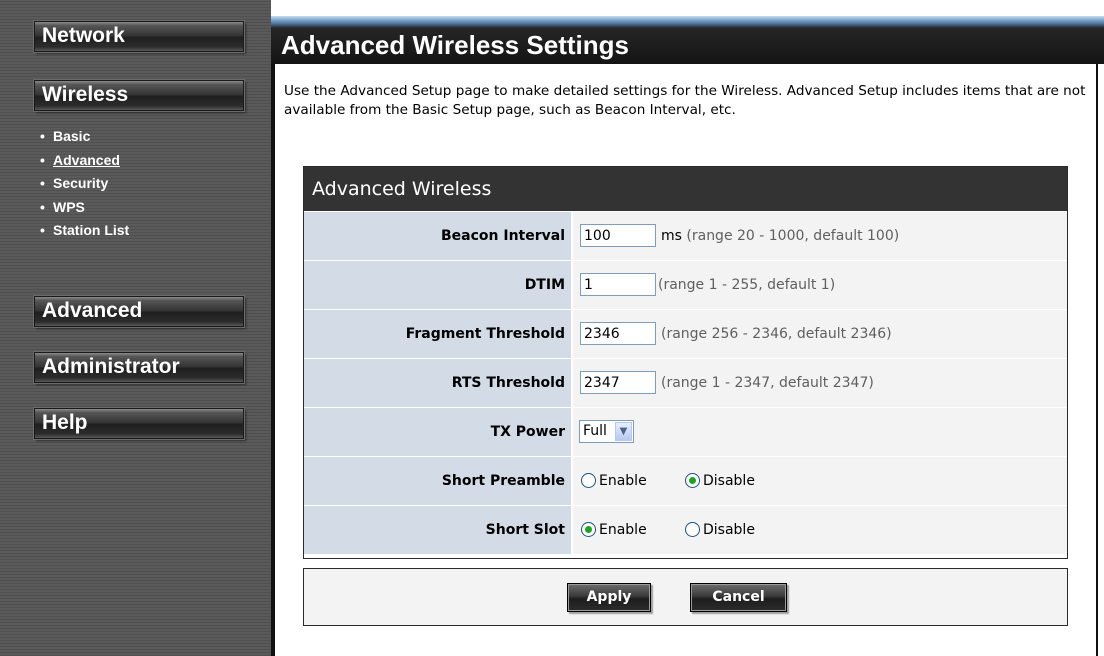 The image size is (1104, 656). Describe the element at coordinates (139, 367) in the screenshot. I see `nav-administrator-button: Administrator` at that location.